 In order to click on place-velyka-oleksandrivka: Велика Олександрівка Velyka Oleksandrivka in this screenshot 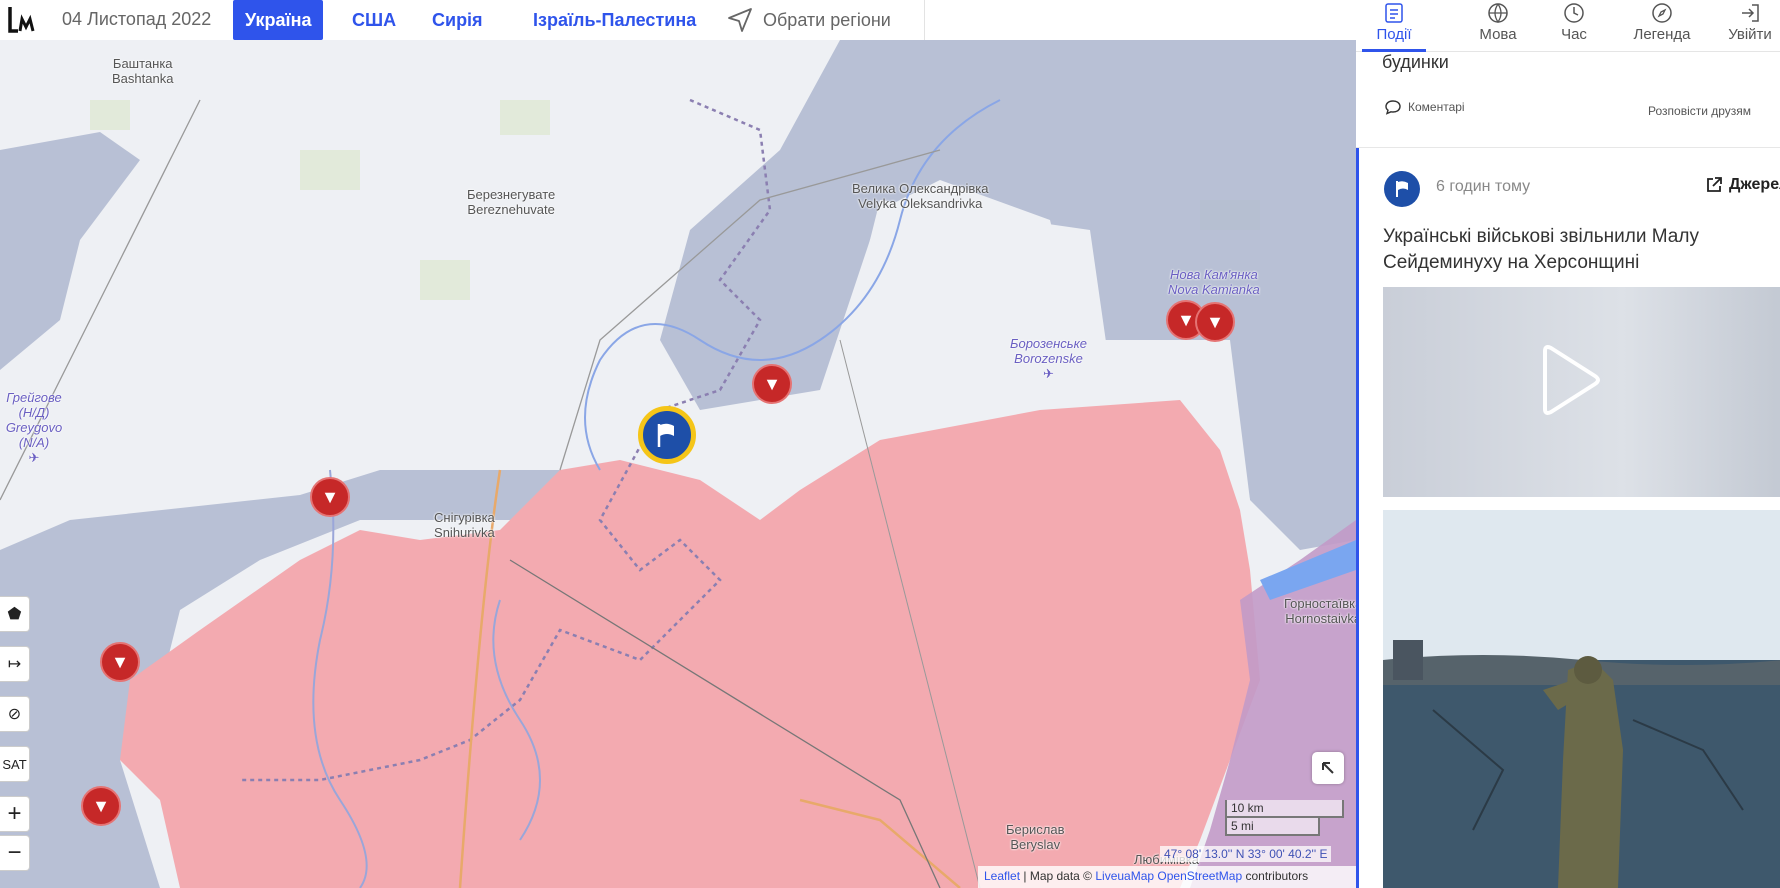, I will do `click(920, 196)`.